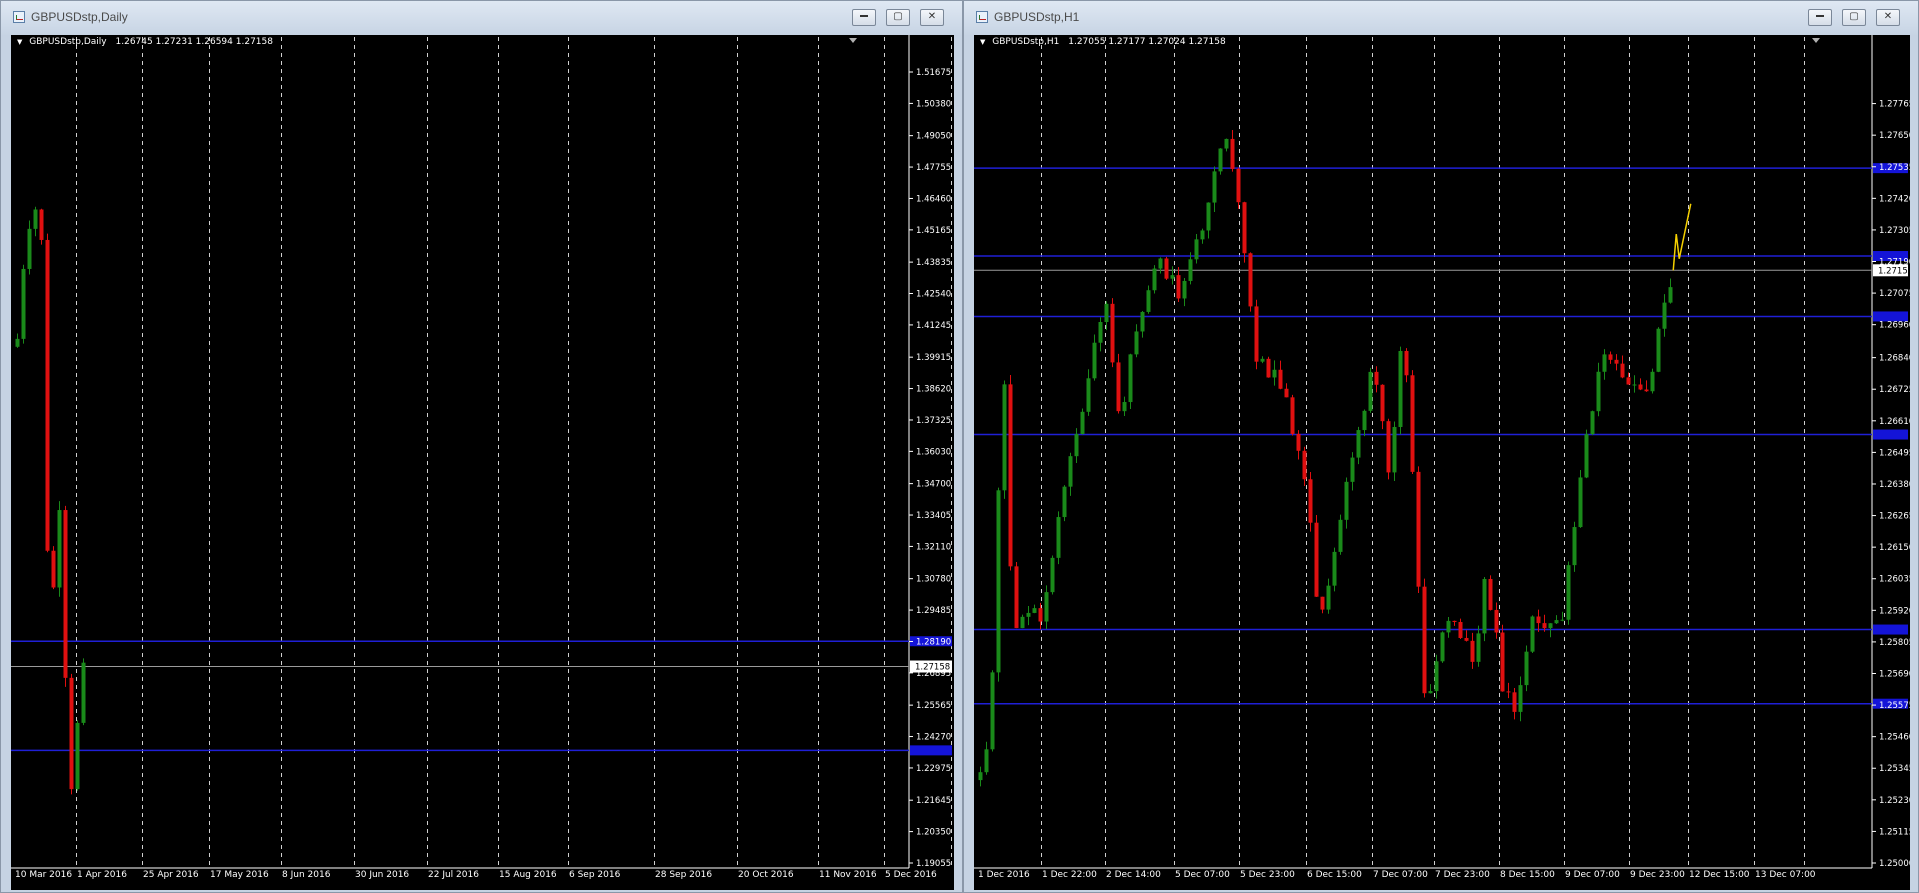  What do you see at coordinates (1894, 801) in the screenshot?
I see `price-tick-label: 1.25230` at bounding box center [1894, 801].